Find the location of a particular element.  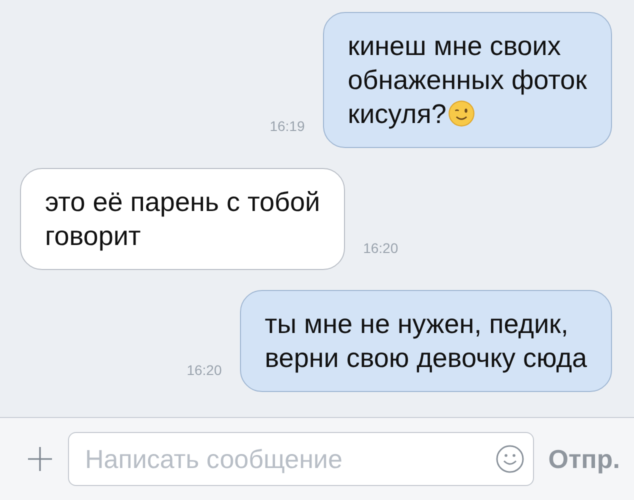

send-button: Отпр. is located at coordinates (584, 459).